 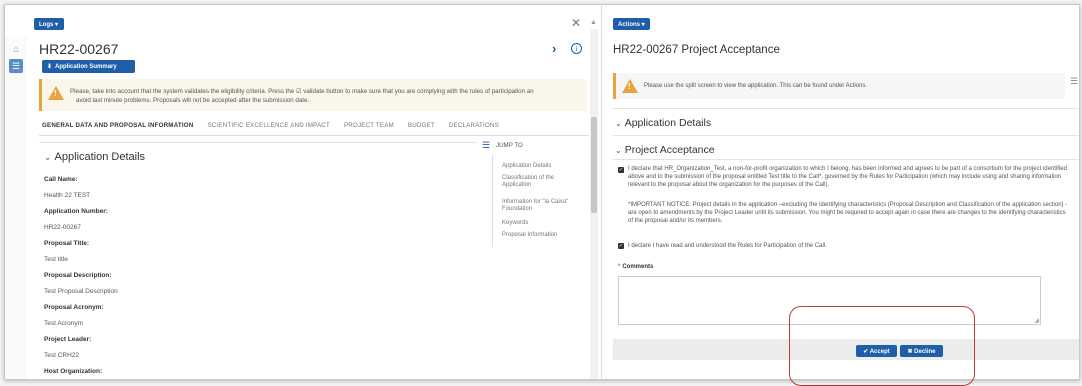 I want to click on scrollbar-thumb, so click(x=594, y=165).